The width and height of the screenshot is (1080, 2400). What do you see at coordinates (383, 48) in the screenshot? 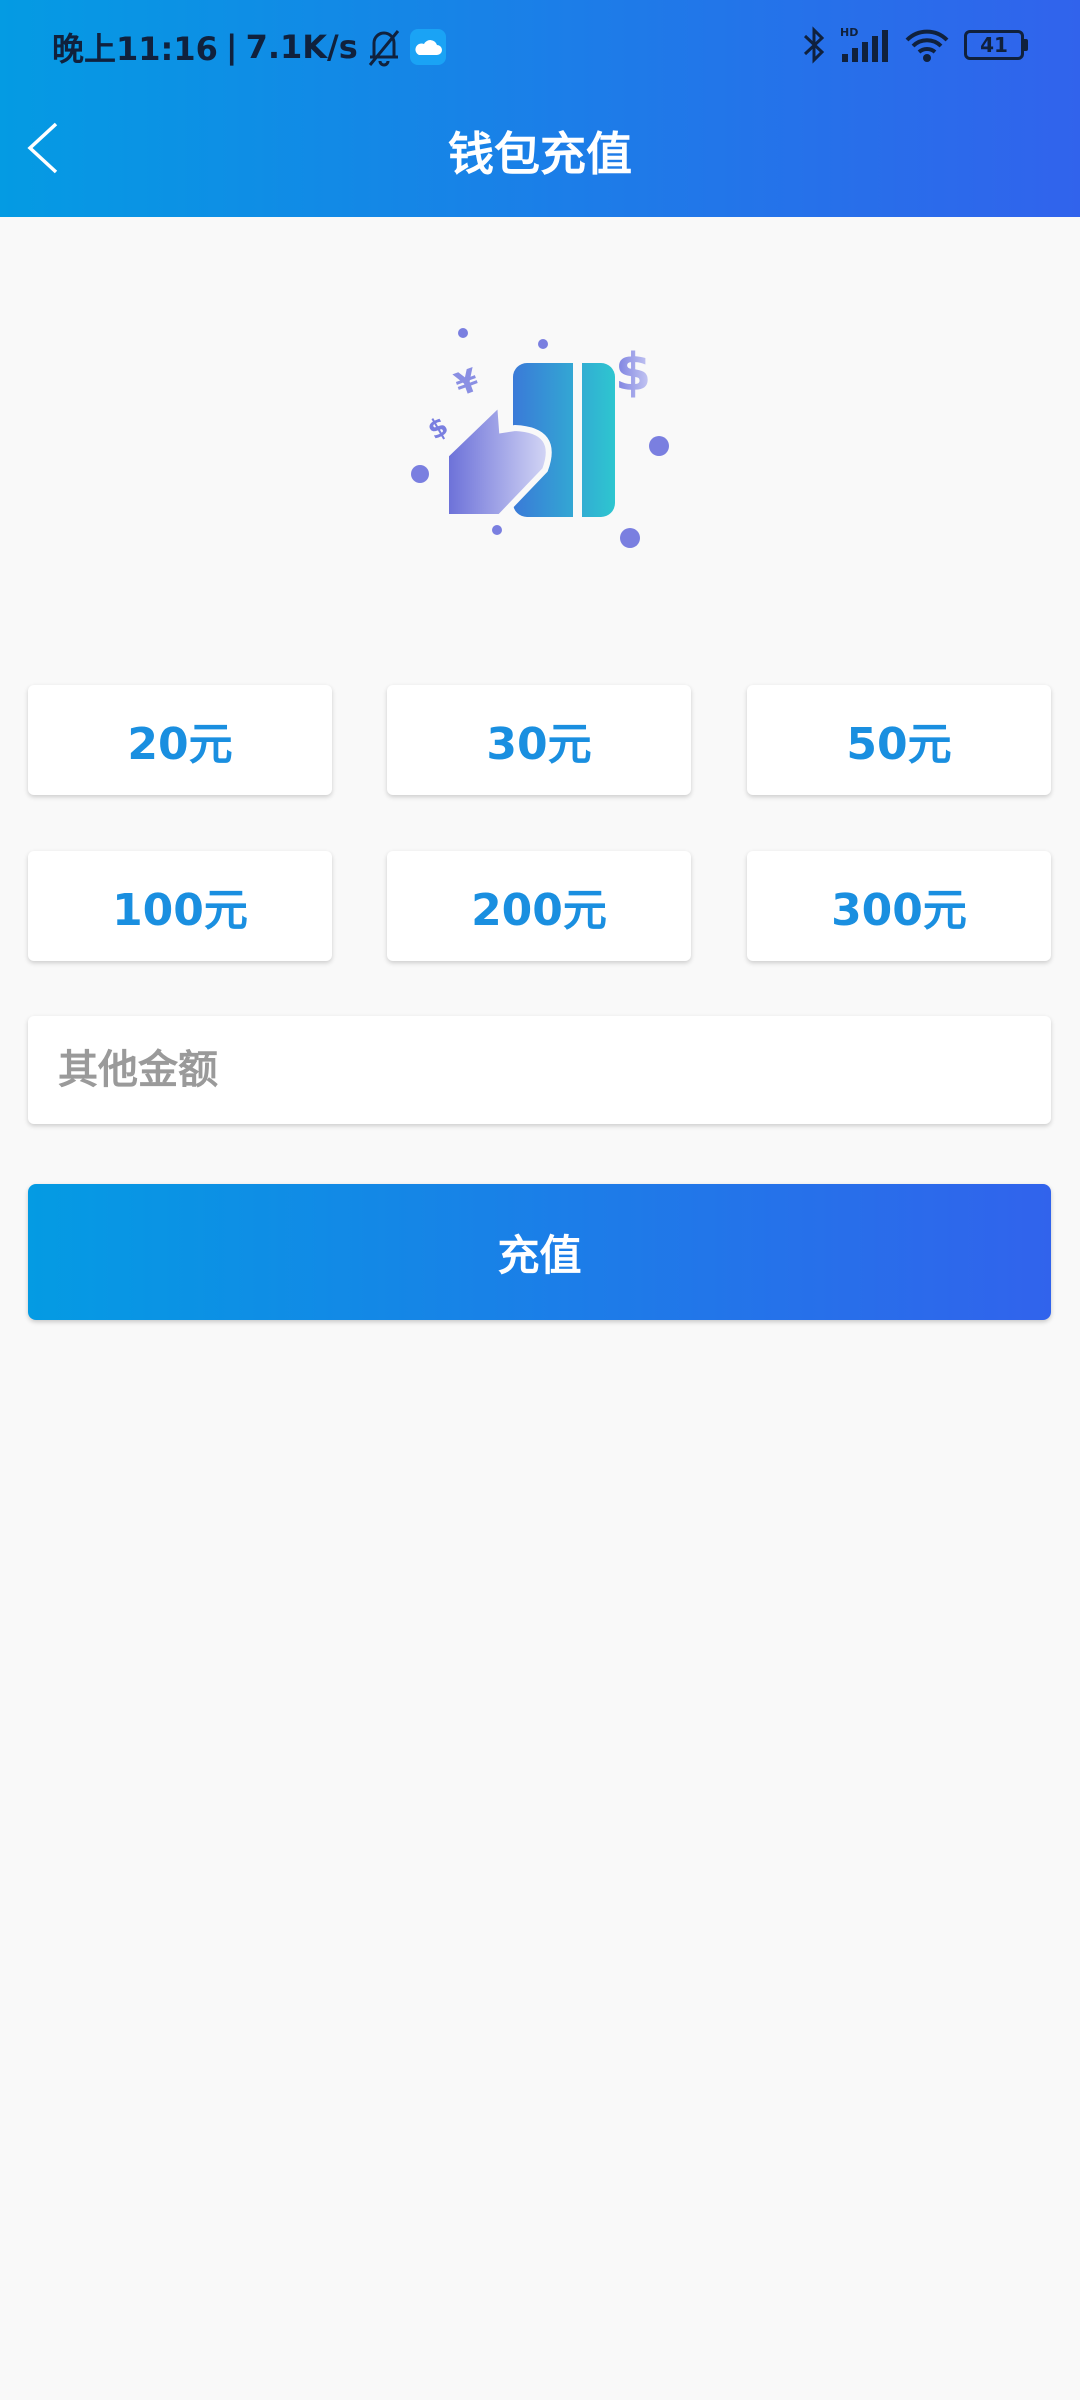
I see `bell-muted-icon` at bounding box center [383, 48].